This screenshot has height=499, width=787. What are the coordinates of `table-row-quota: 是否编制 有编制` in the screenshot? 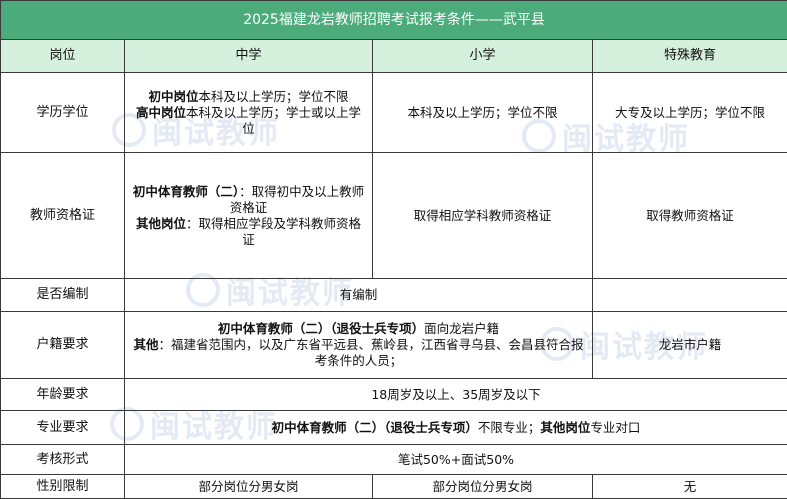 It's located at (394, 295).